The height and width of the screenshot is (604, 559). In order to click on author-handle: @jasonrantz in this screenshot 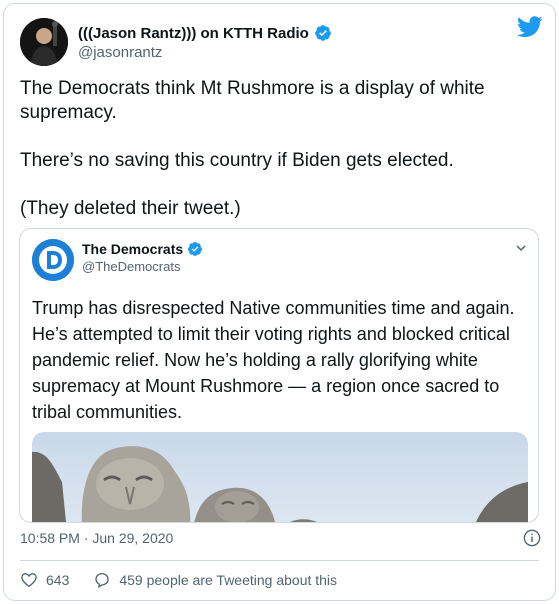, I will do `click(120, 52)`.